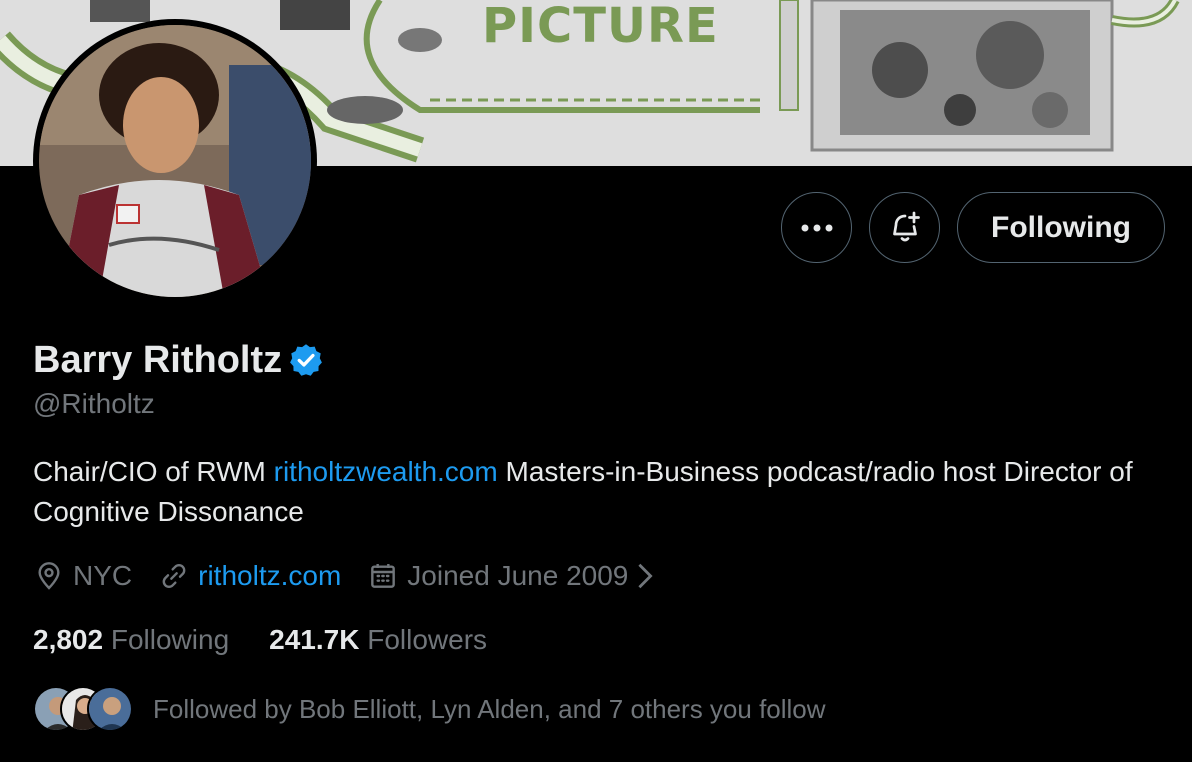 This screenshot has height=762, width=1192. Describe the element at coordinates (383, 576) in the screenshot. I see `calendar-icon` at that location.